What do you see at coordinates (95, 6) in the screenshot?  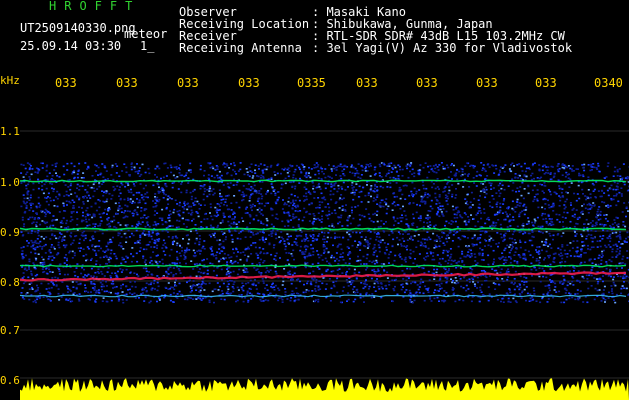 I see `app-brand: HROFFT` at bounding box center [95, 6].